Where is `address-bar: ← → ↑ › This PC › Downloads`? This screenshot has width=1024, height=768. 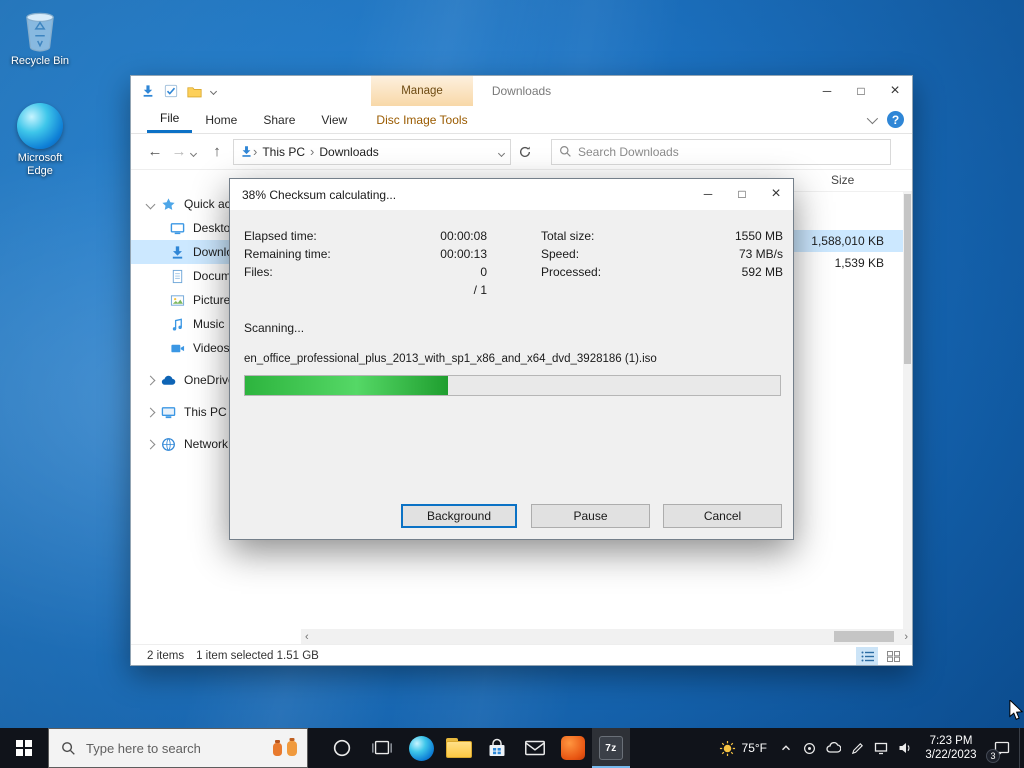 address-bar: ← → ↑ › This PC › Downloads is located at coordinates (521, 152).